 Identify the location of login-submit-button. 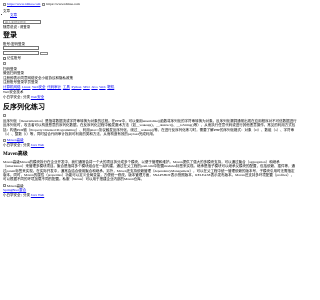
(150, 64).